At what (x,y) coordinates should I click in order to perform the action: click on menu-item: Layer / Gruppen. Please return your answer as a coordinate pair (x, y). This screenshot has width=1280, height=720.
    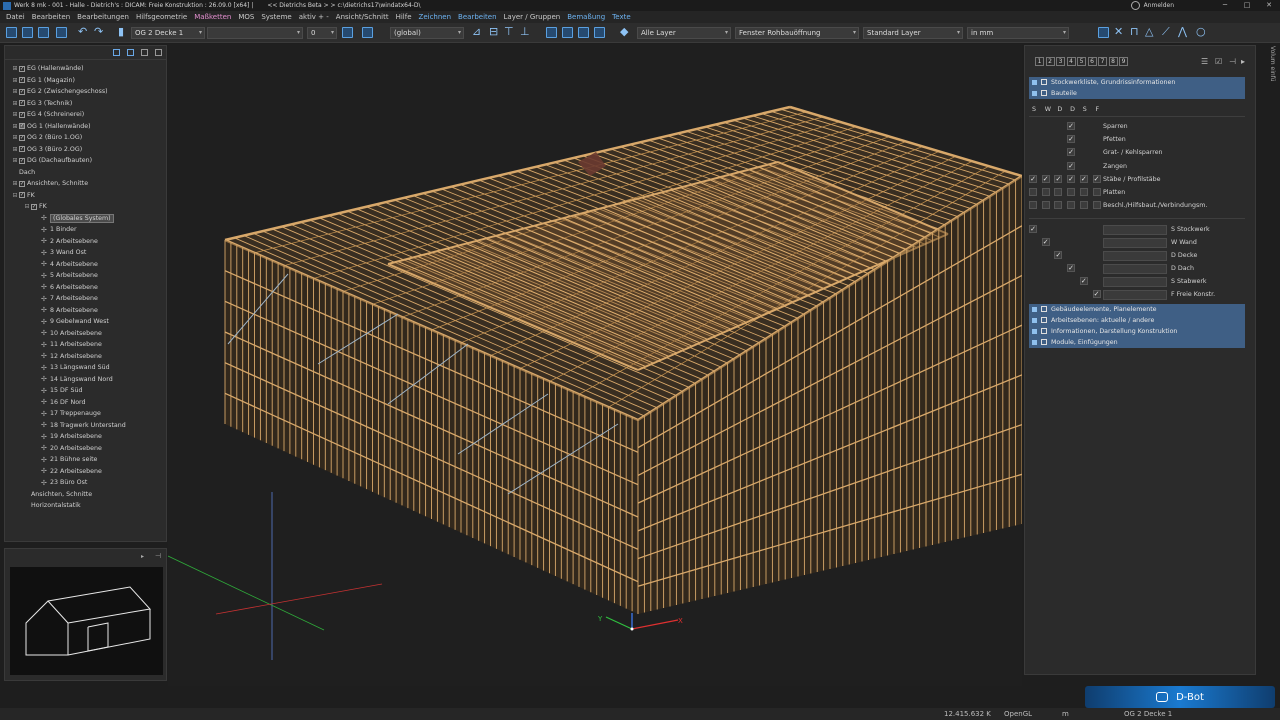
    Looking at the image, I should click on (532, 17).